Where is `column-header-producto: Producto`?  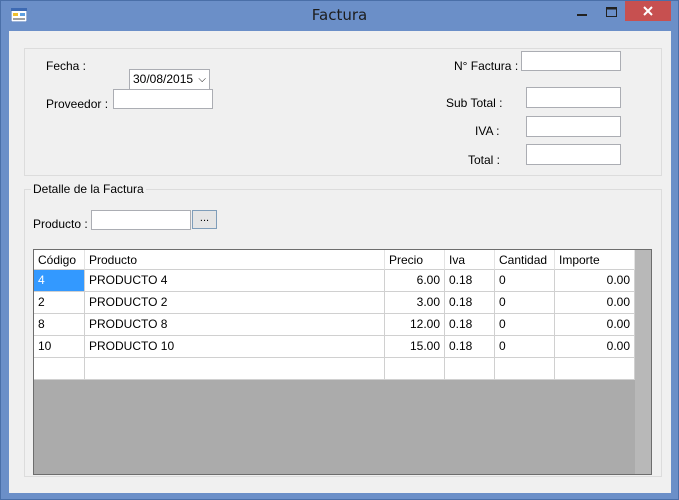
column-header-producto: Producto is located at coordinates (235, 260).